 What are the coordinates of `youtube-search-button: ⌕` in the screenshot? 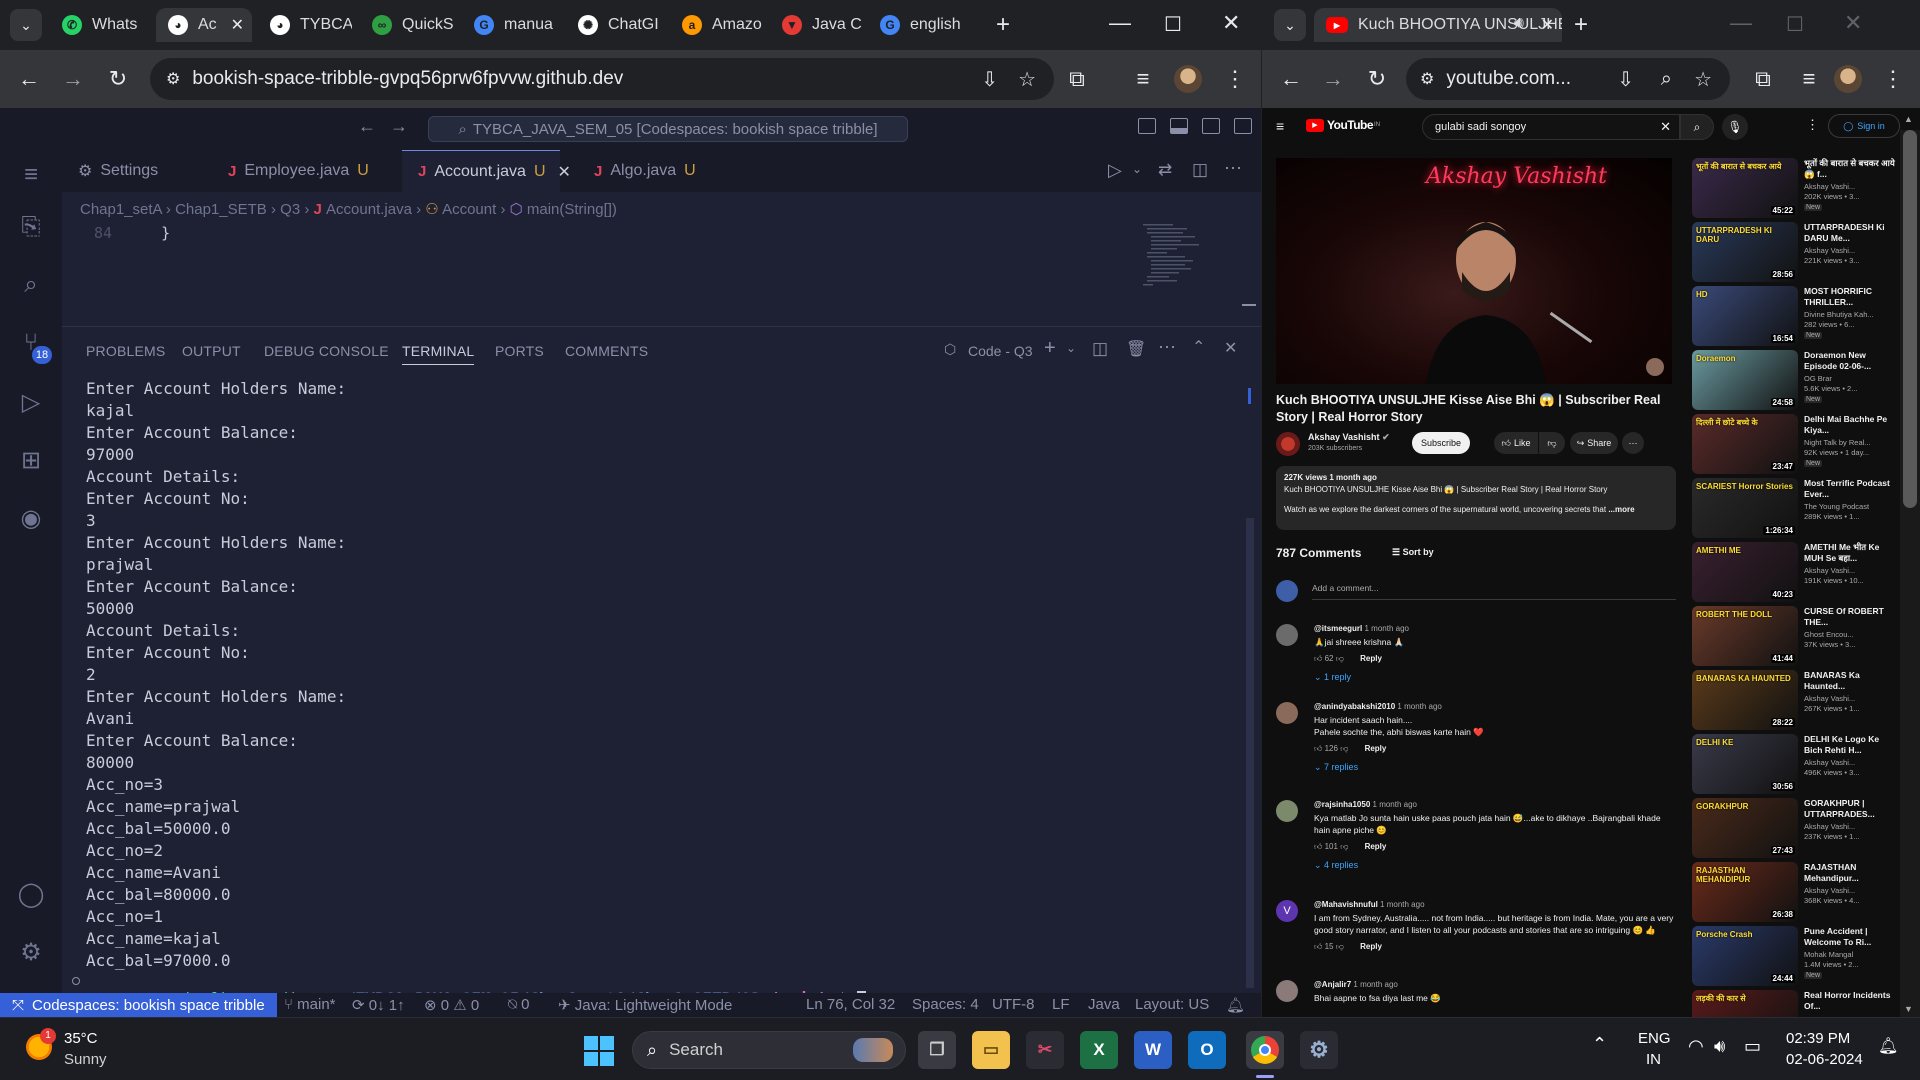 It's located at (1697, 127).